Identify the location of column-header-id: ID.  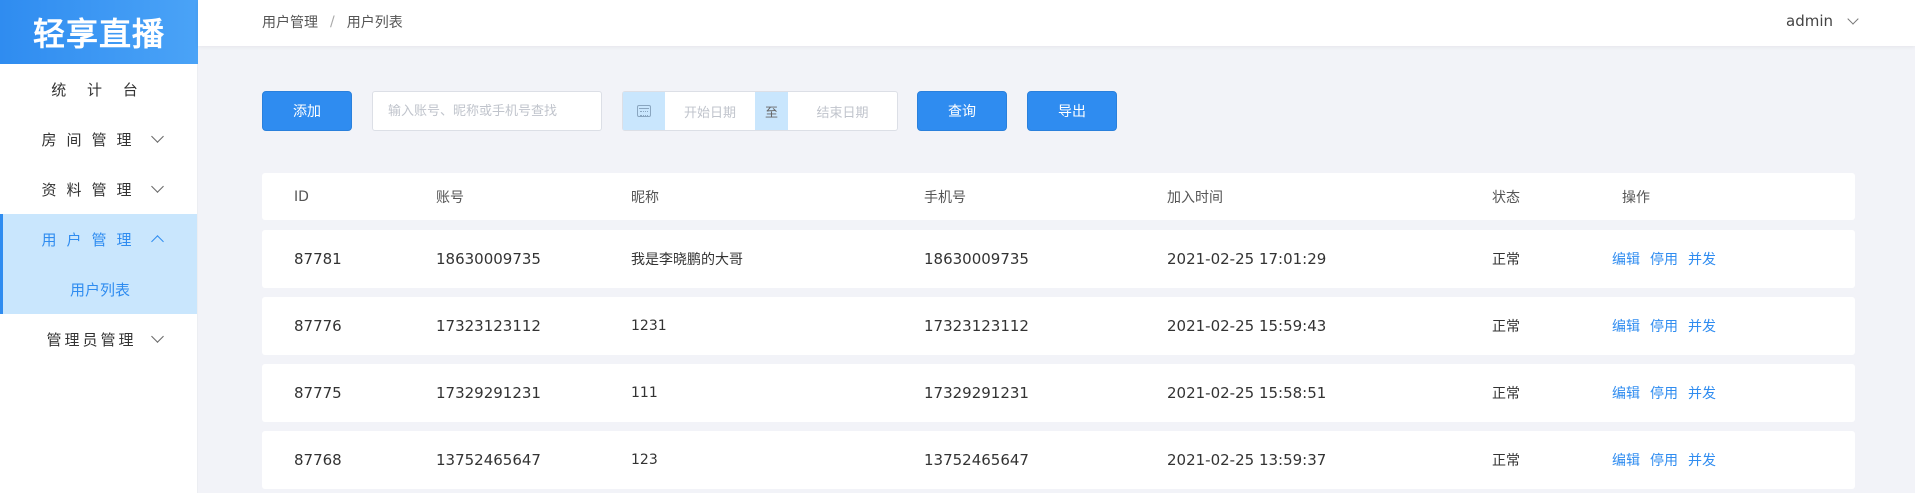
(301, 196).